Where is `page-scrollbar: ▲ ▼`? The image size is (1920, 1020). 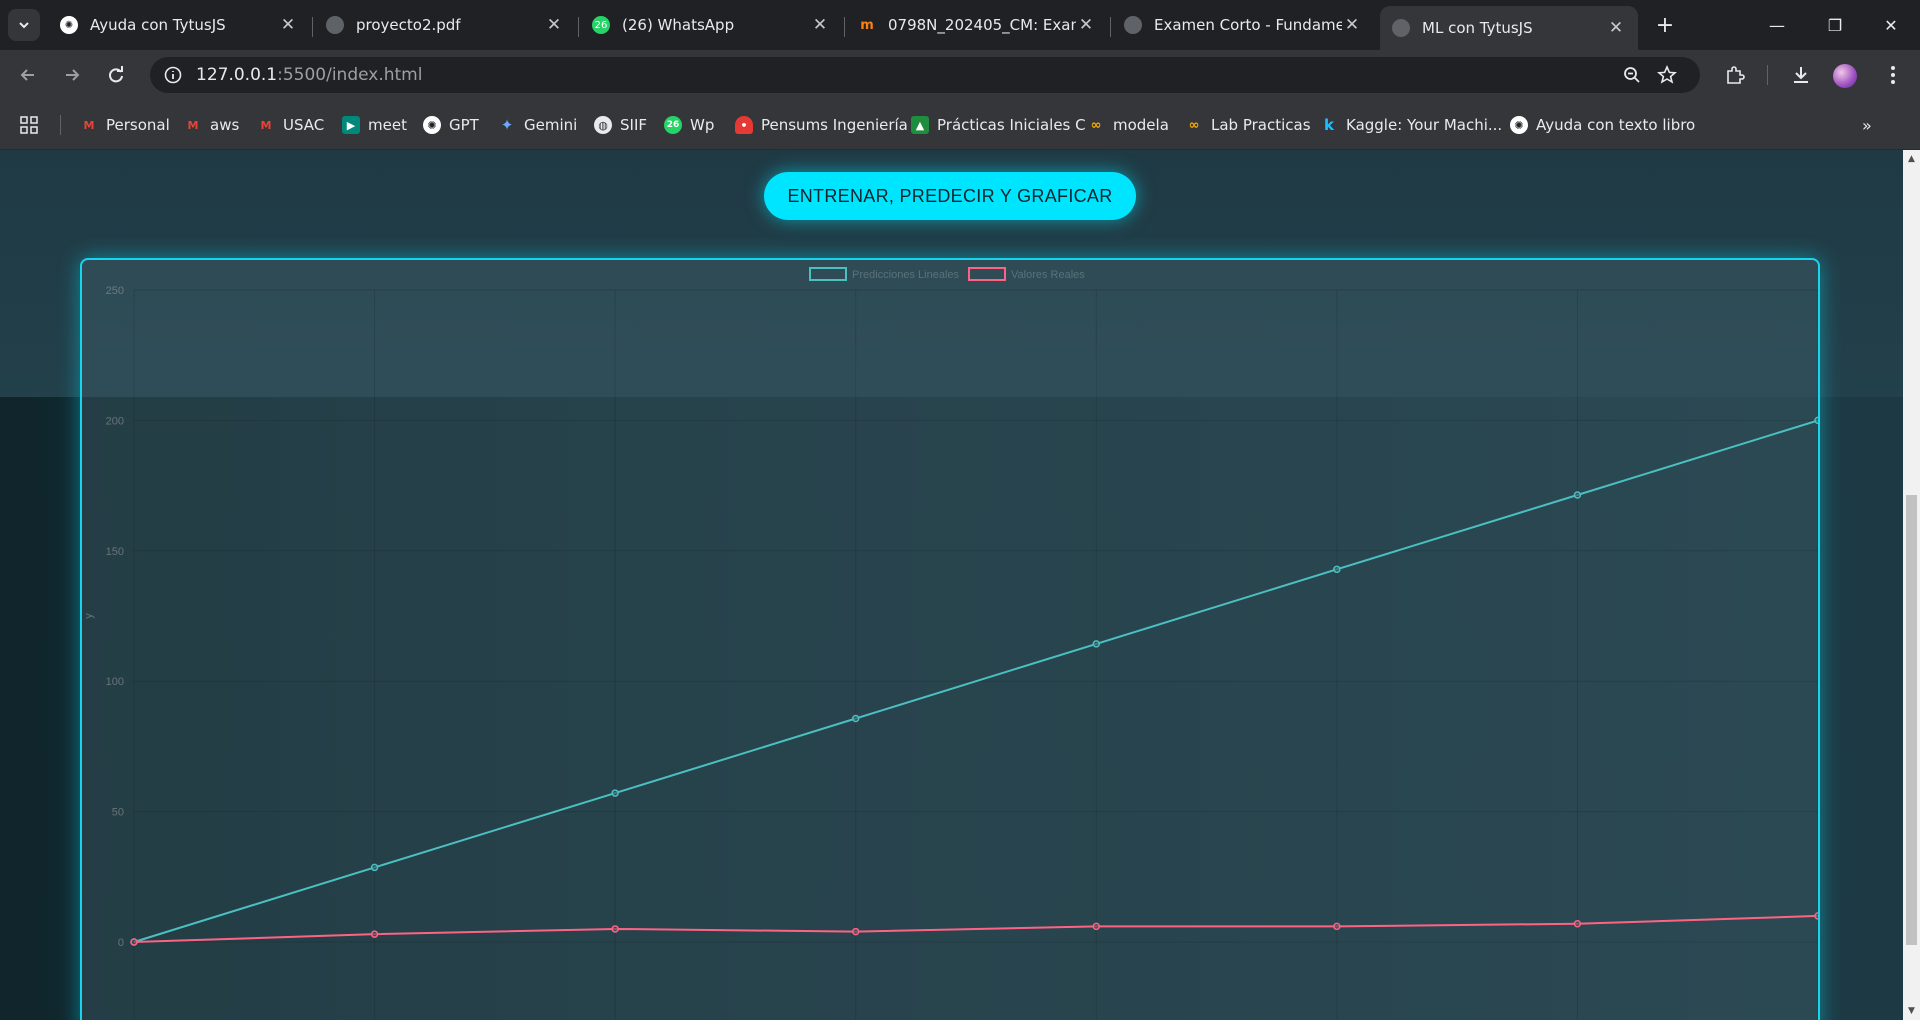
page-scrollbar: ▲ ▼ is located at coordinates (1911, 585).